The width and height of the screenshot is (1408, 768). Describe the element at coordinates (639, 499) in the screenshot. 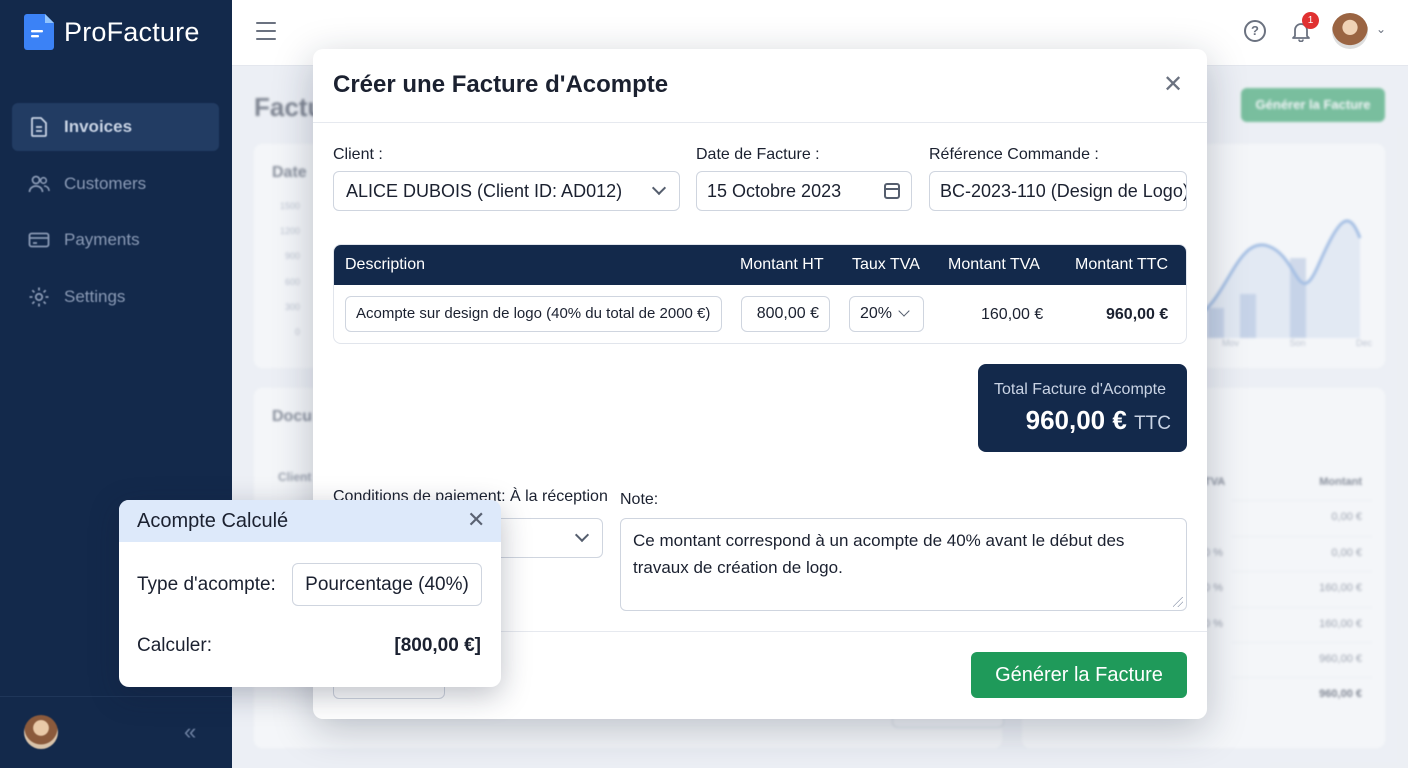

I see `note-label: Note:` at that location.